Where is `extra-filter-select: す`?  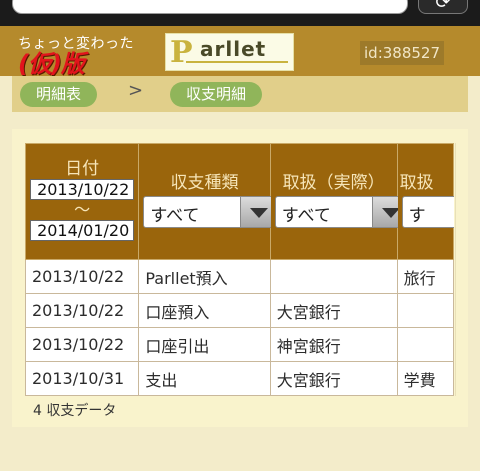 extra-filter-select: す is located at coordinates (427, 212).